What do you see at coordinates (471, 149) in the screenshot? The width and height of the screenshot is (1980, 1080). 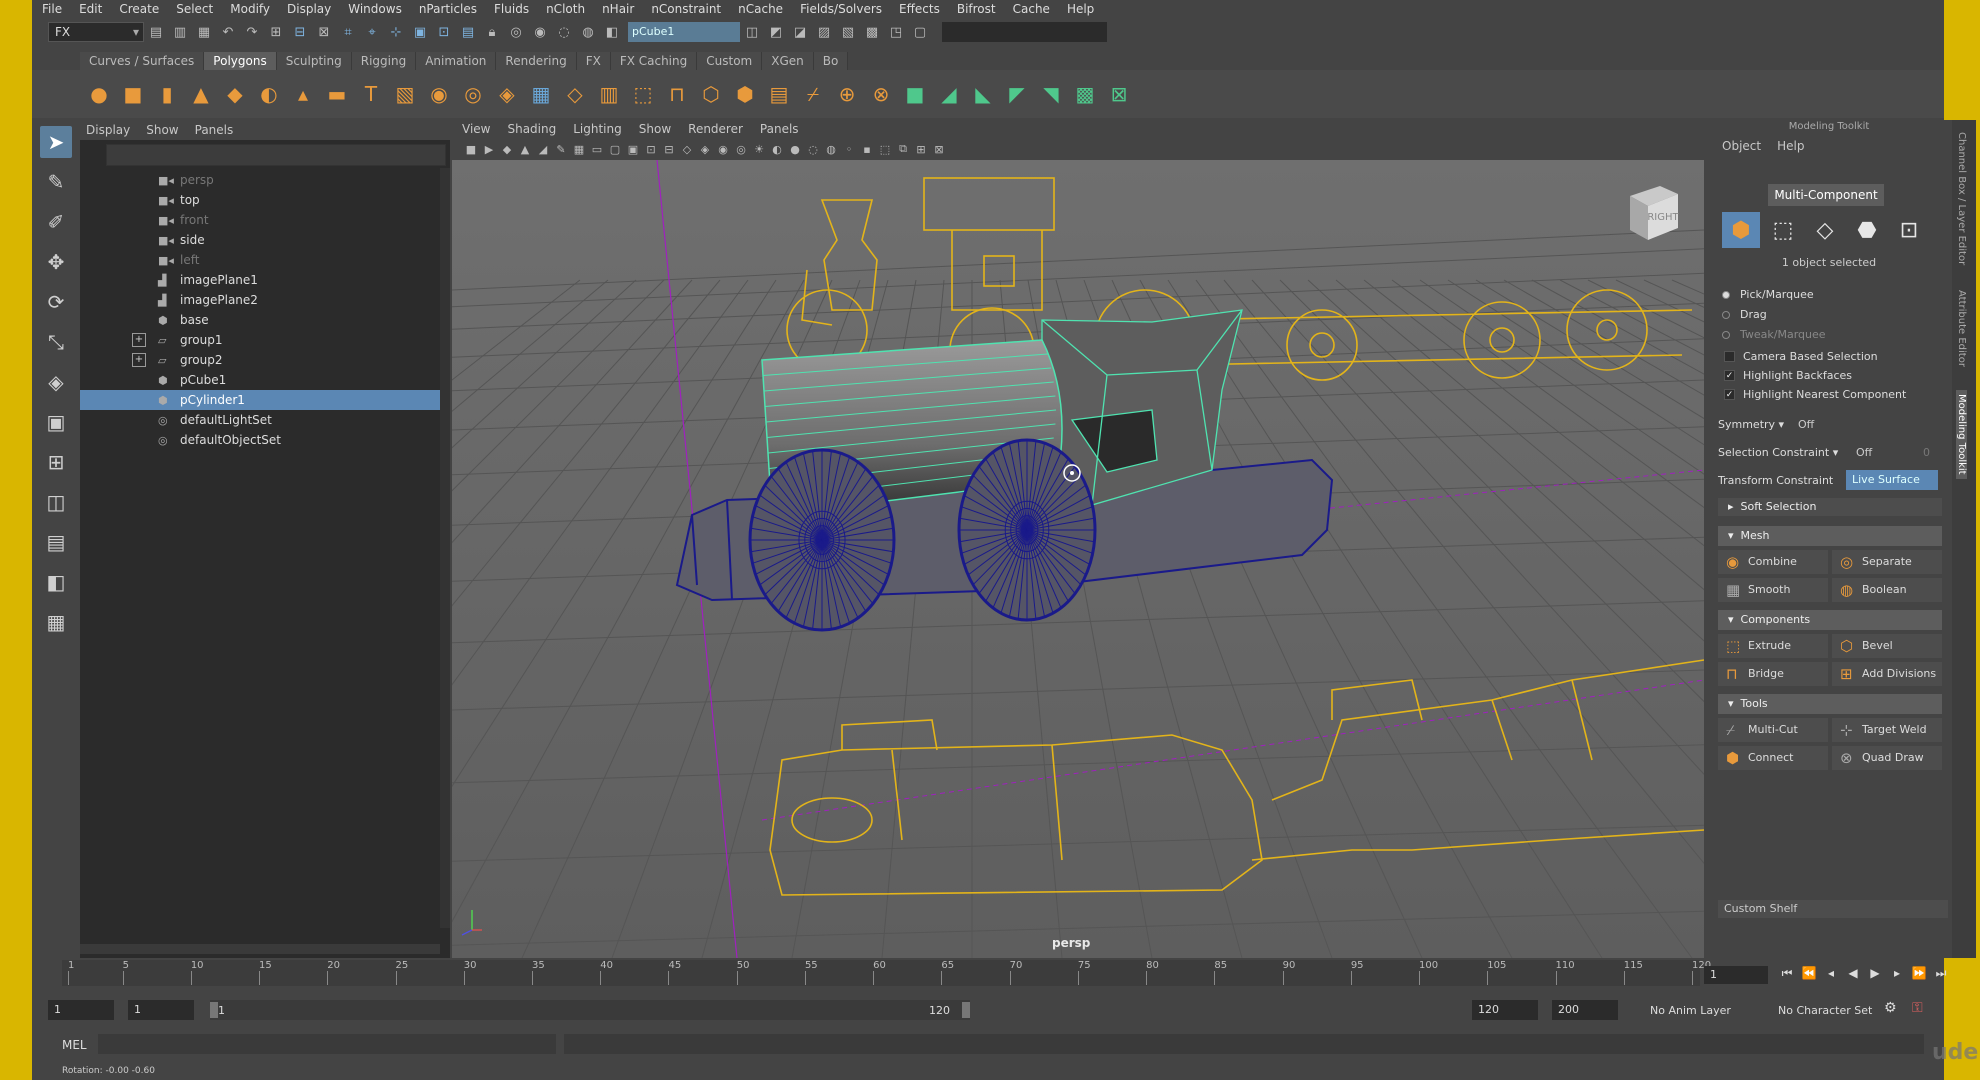 I see `select-camera-icon: ■` at bounding box center [471, 149].